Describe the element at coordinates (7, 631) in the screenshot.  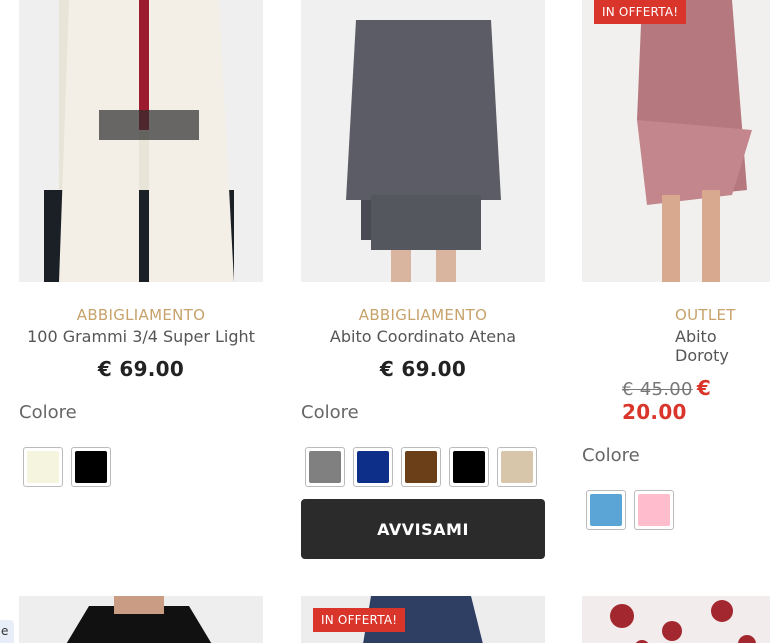
I see `side-tab: e` at that location.